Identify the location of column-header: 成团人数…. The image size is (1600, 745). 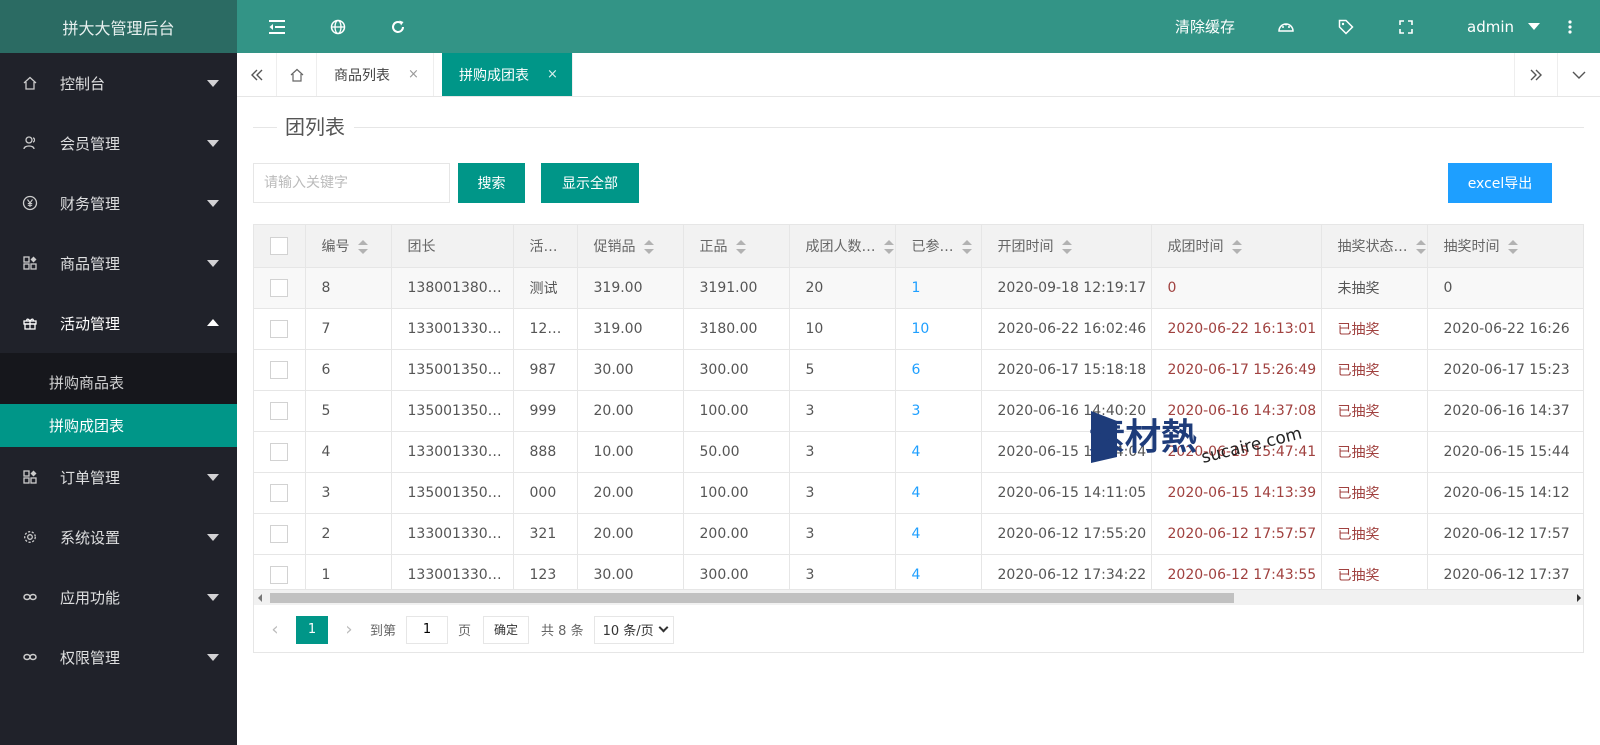
(842, 246).